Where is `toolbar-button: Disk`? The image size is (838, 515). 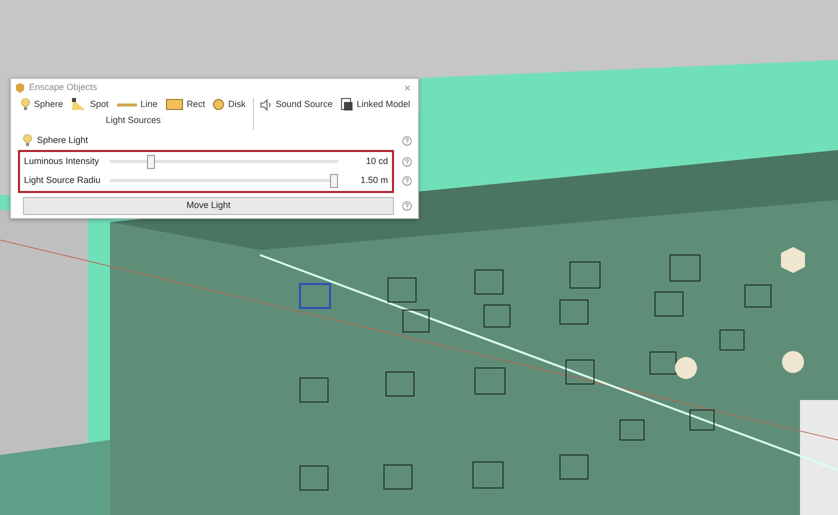 toolbar-button: Disk is located at coordinates (229, 105).